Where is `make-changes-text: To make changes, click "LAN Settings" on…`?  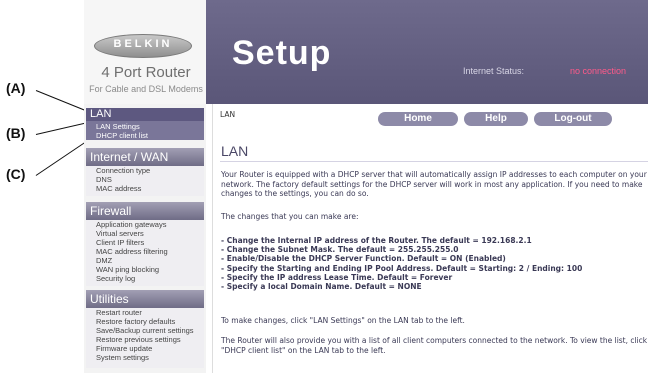
make-changes-text: To make changes, click "LAN Settings" on… is located at coordinates (343, 320).